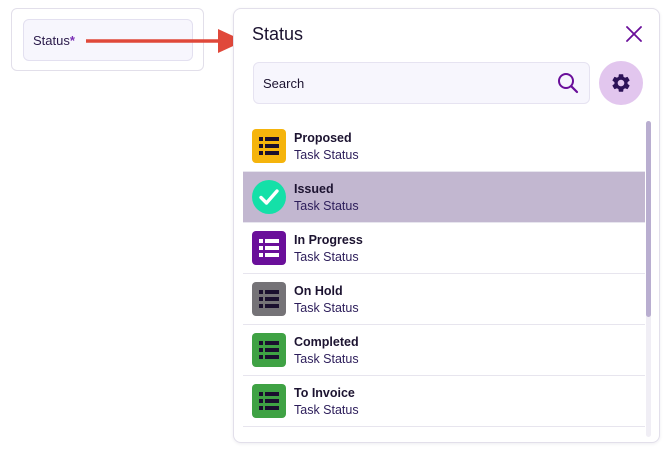 The height and width of the screenshot is (452, 671). I want to click on check-circle-icon, so click(269, 197).